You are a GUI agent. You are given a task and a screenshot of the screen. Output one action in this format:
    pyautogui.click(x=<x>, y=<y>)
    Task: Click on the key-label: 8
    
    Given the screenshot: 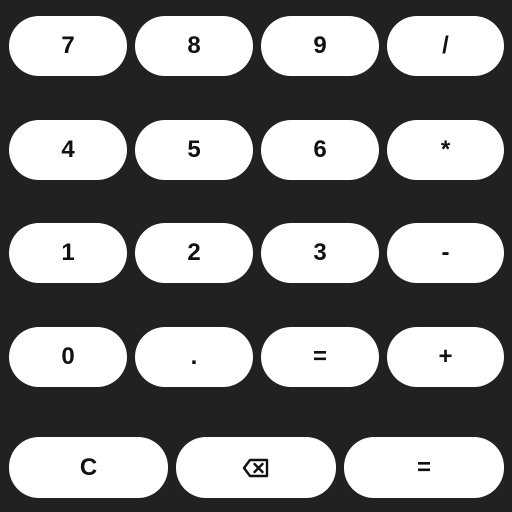 What is the action you would take?
    pyautogui.click(x=194, y=45)
    